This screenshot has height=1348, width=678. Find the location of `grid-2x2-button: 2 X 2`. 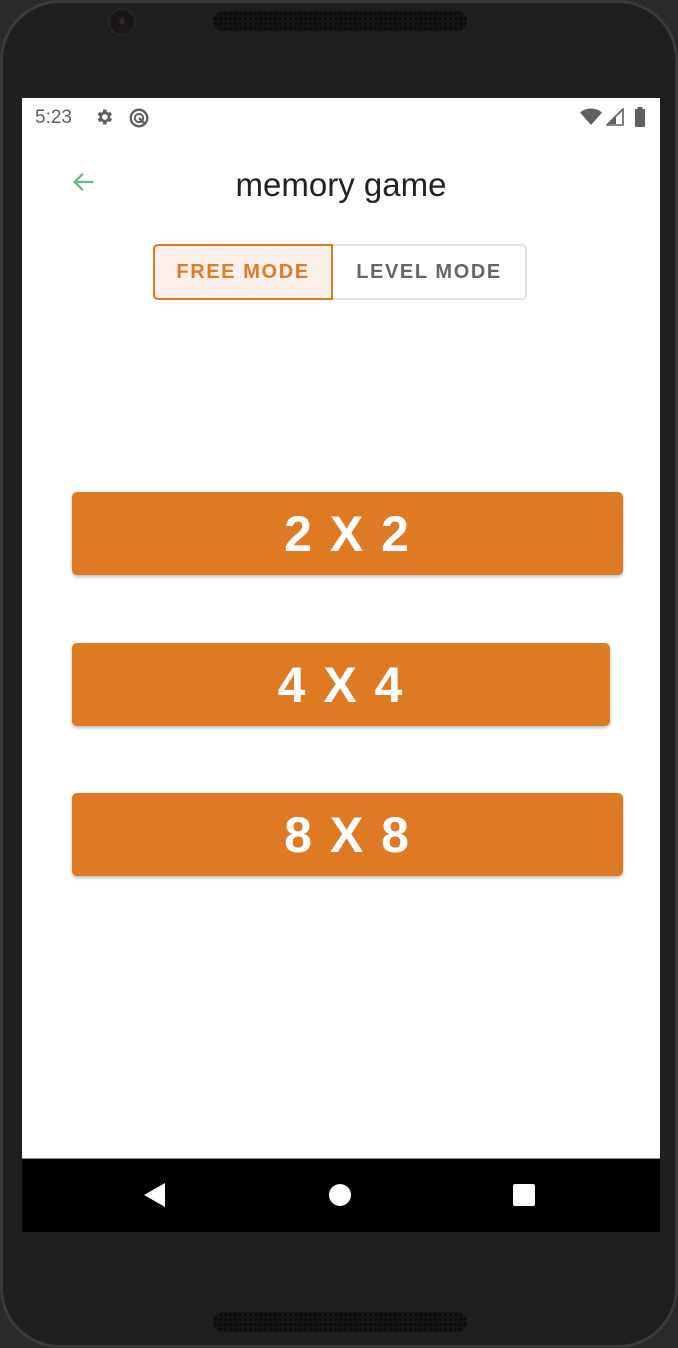

grid-2x2-button: 2 X 2 is located at coordinates (347, 533).